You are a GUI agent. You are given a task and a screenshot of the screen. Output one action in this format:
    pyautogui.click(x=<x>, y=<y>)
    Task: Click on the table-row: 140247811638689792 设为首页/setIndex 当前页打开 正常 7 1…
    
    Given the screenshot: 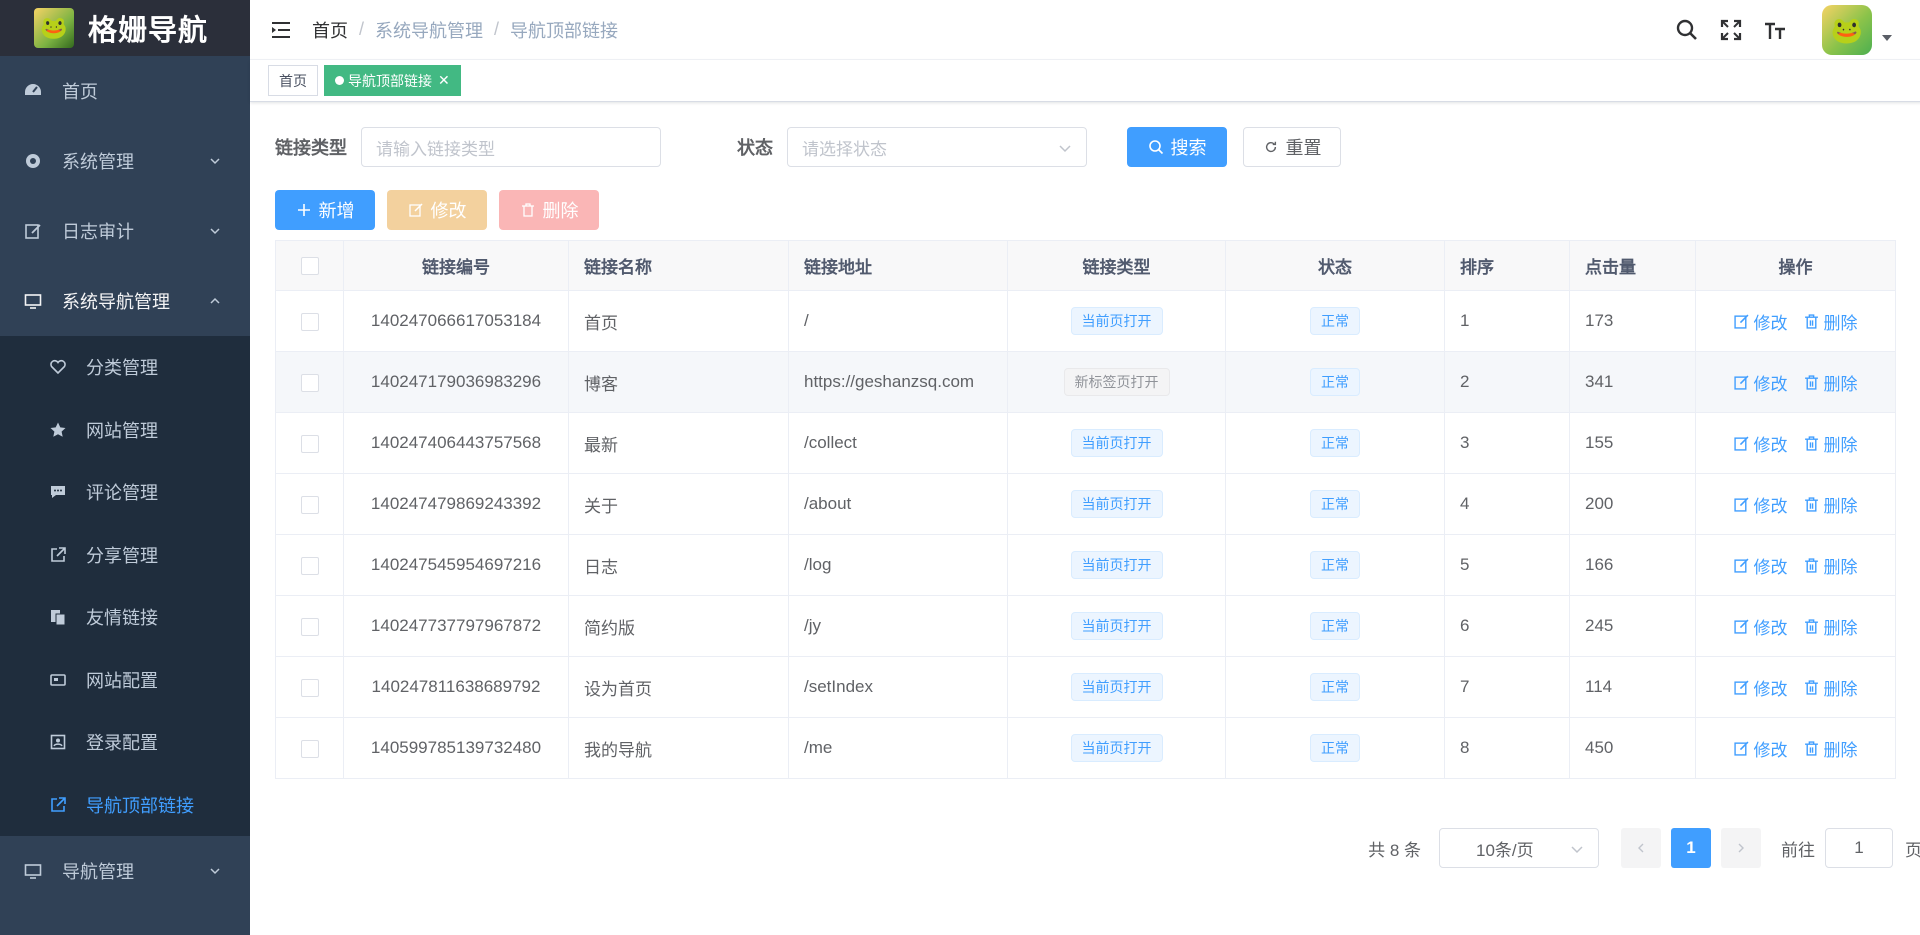 What is the action you would take?
    pyautogui.click(x=1085, y=687)
    